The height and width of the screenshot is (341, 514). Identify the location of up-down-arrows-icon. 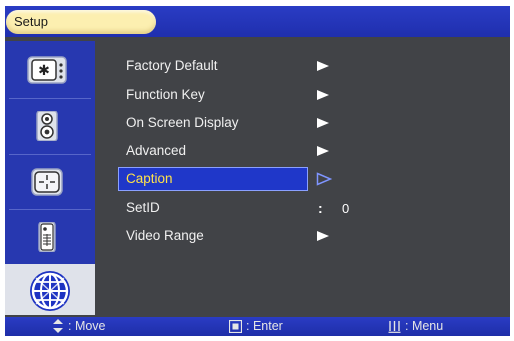
(58, 326).